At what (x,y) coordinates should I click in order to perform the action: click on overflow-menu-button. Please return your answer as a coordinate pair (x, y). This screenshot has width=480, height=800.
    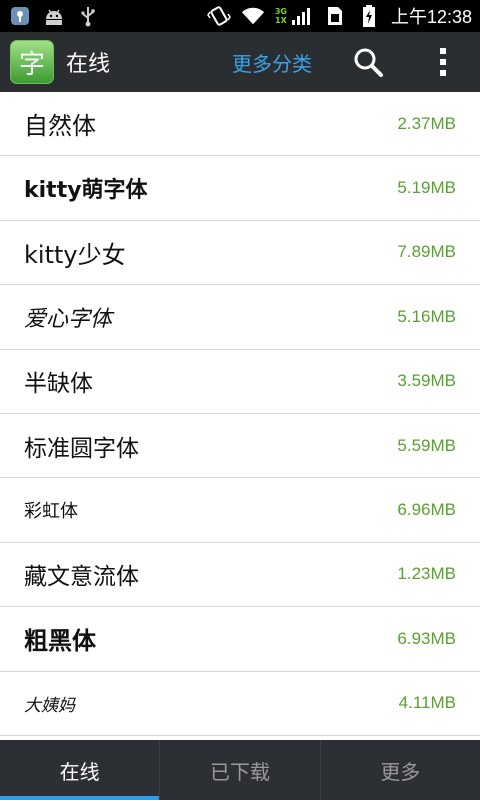
    Looking at the image, I should click on (443, 62).